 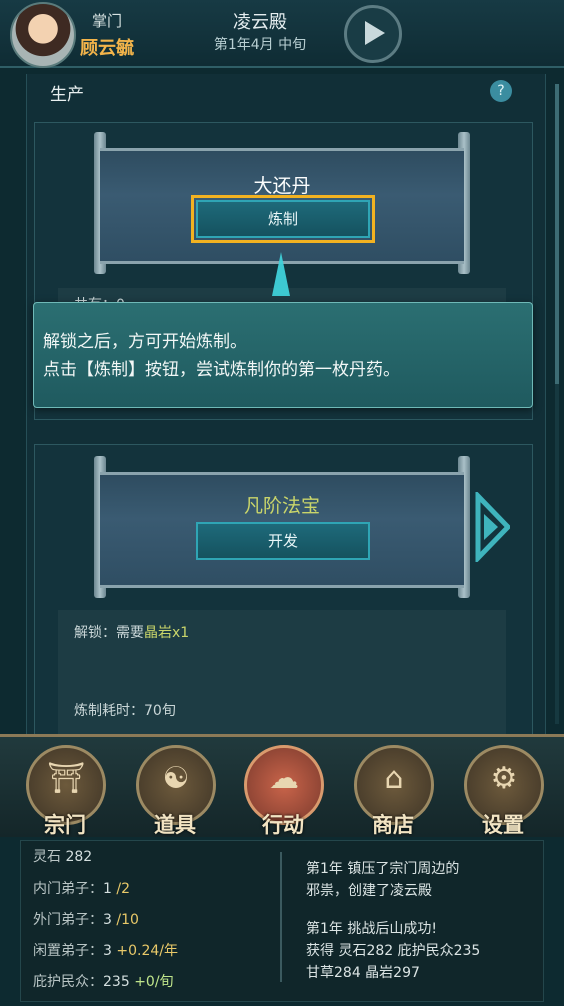 I want to click on stat-outer-disciples: 外门弟子：3 /10, so click(x=86, y=919).